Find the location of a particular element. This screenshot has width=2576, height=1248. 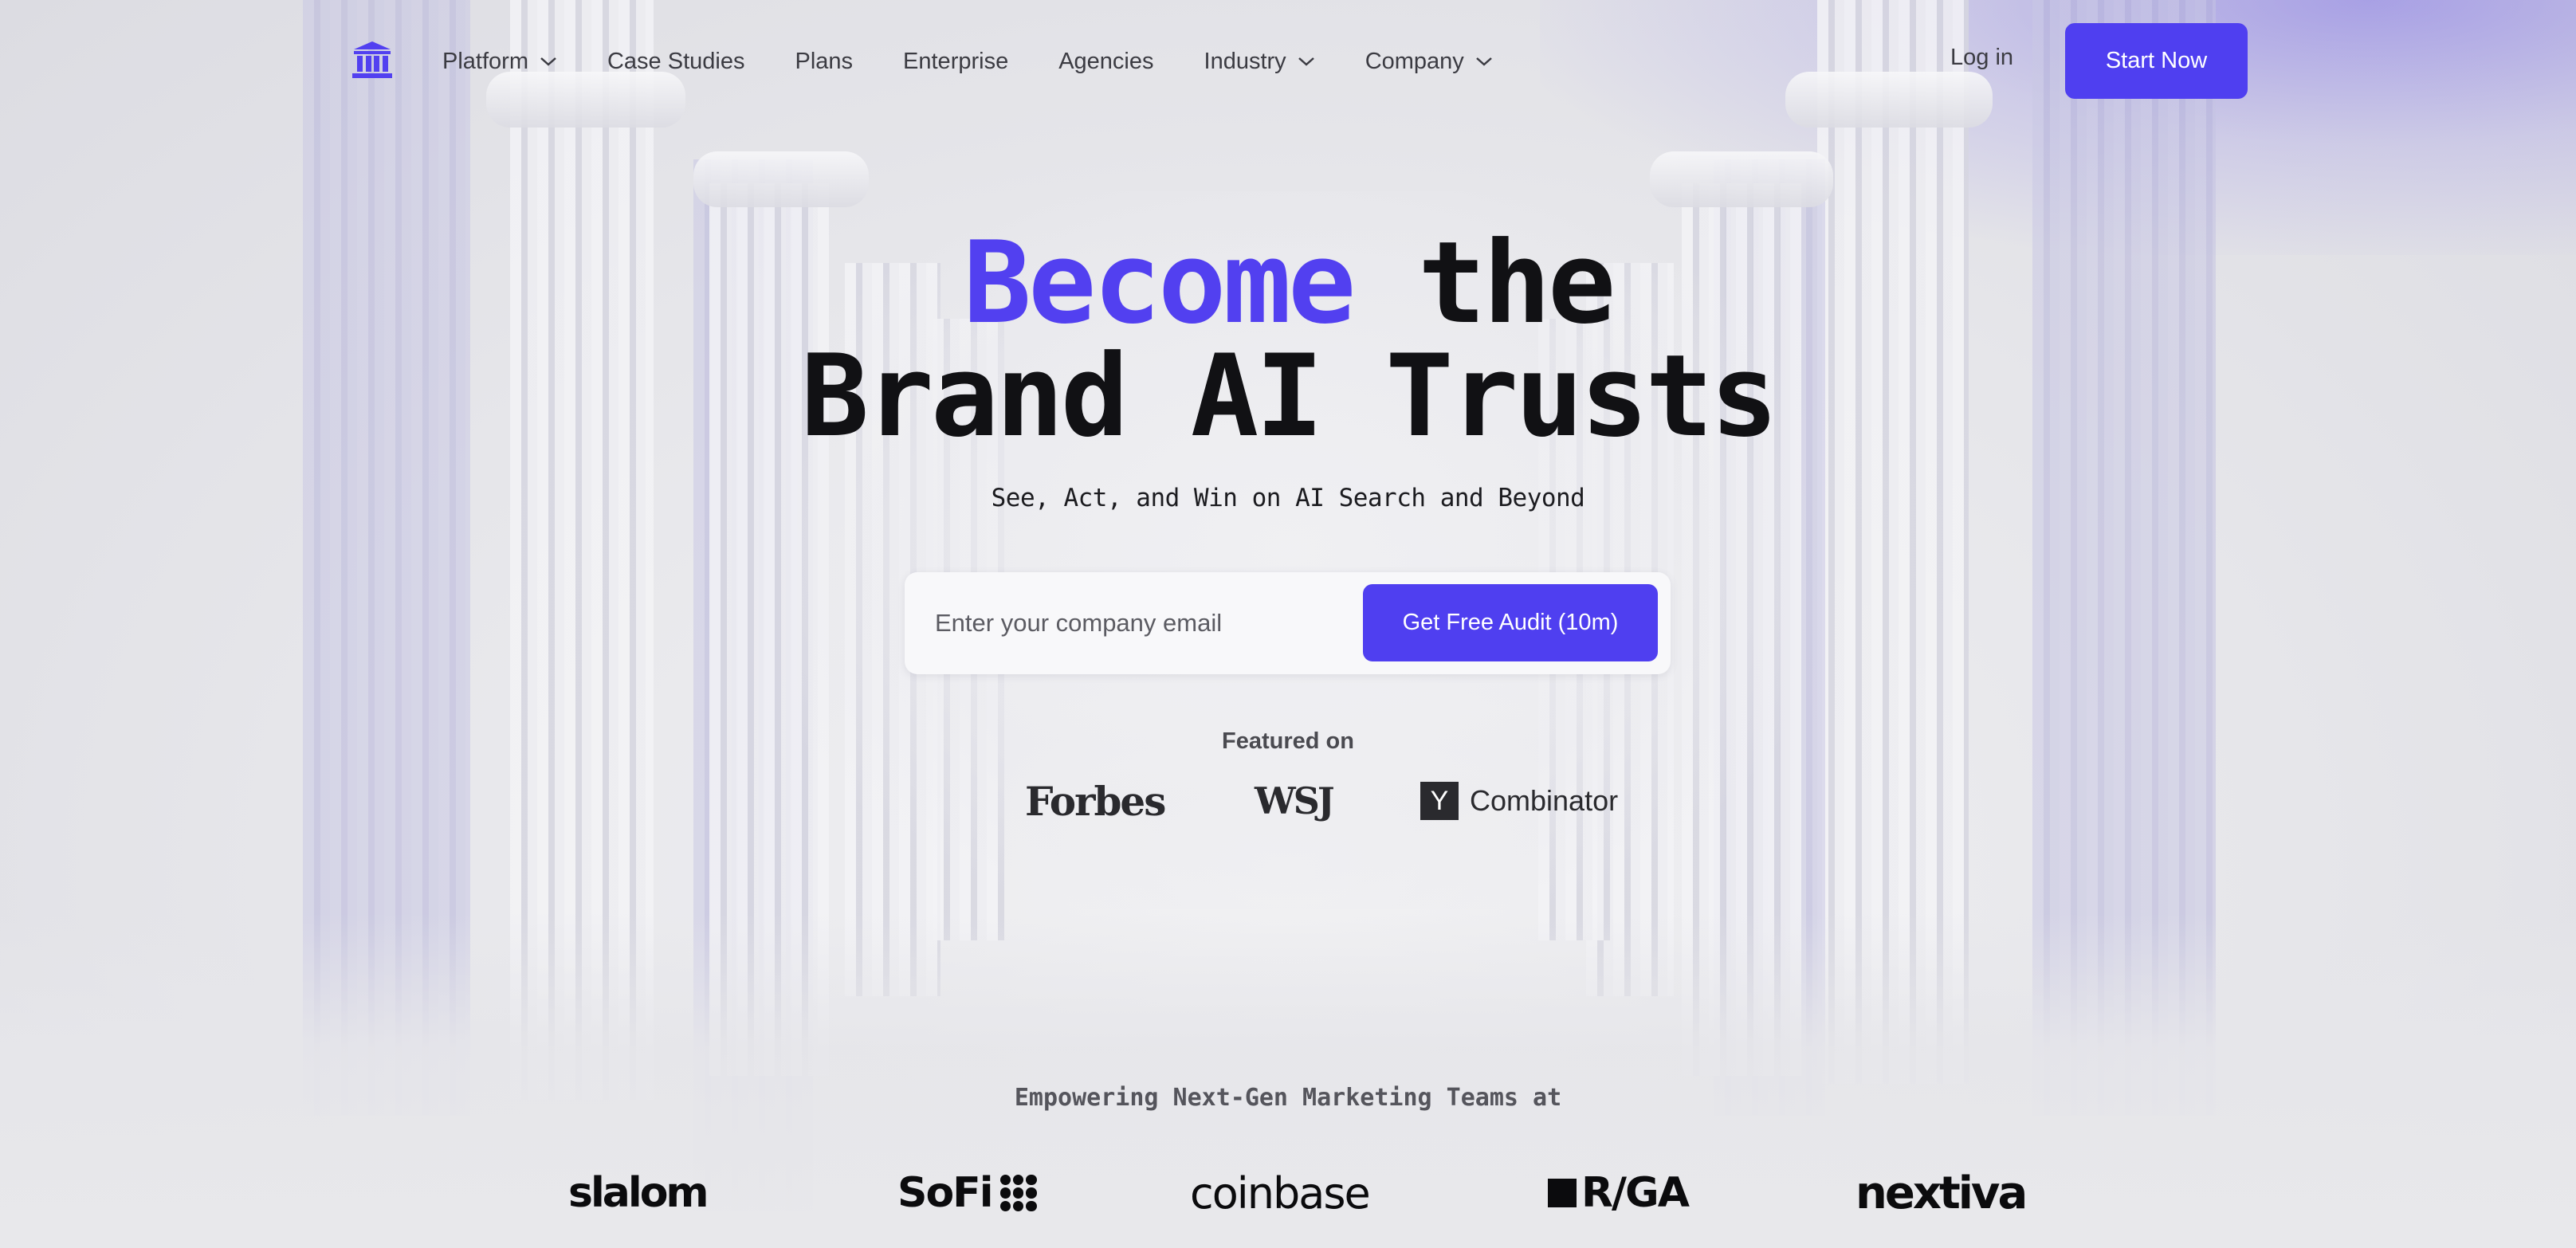

get-free-audit-button: Get Free Audit (10m) is located at coordinates (1510, 622).